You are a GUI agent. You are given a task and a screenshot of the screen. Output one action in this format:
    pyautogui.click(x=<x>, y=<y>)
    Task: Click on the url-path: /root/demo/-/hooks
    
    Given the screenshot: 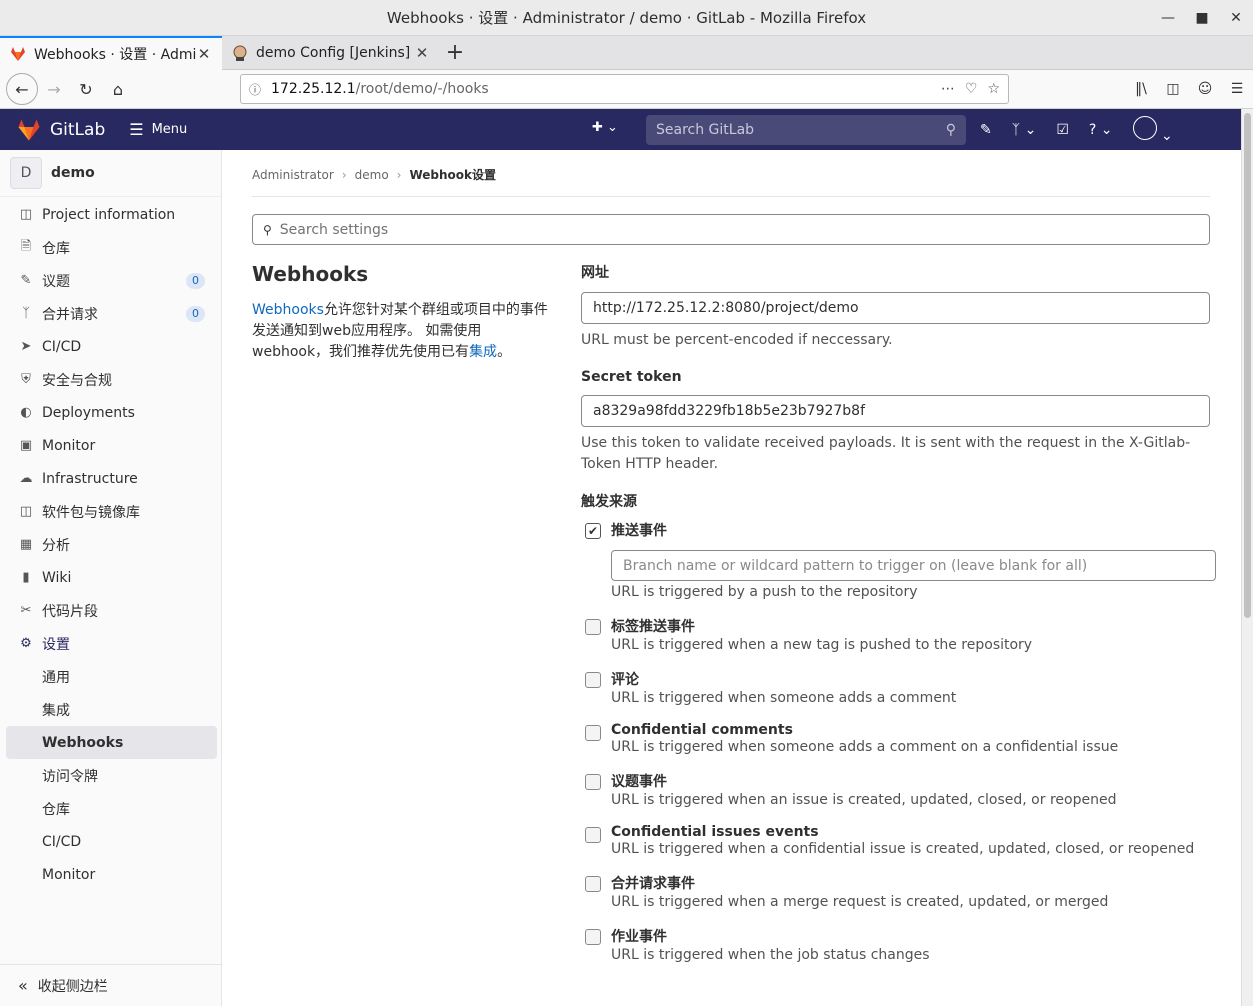 What is the action you would take?
    pyautogui.click(x=422, y=89)
    